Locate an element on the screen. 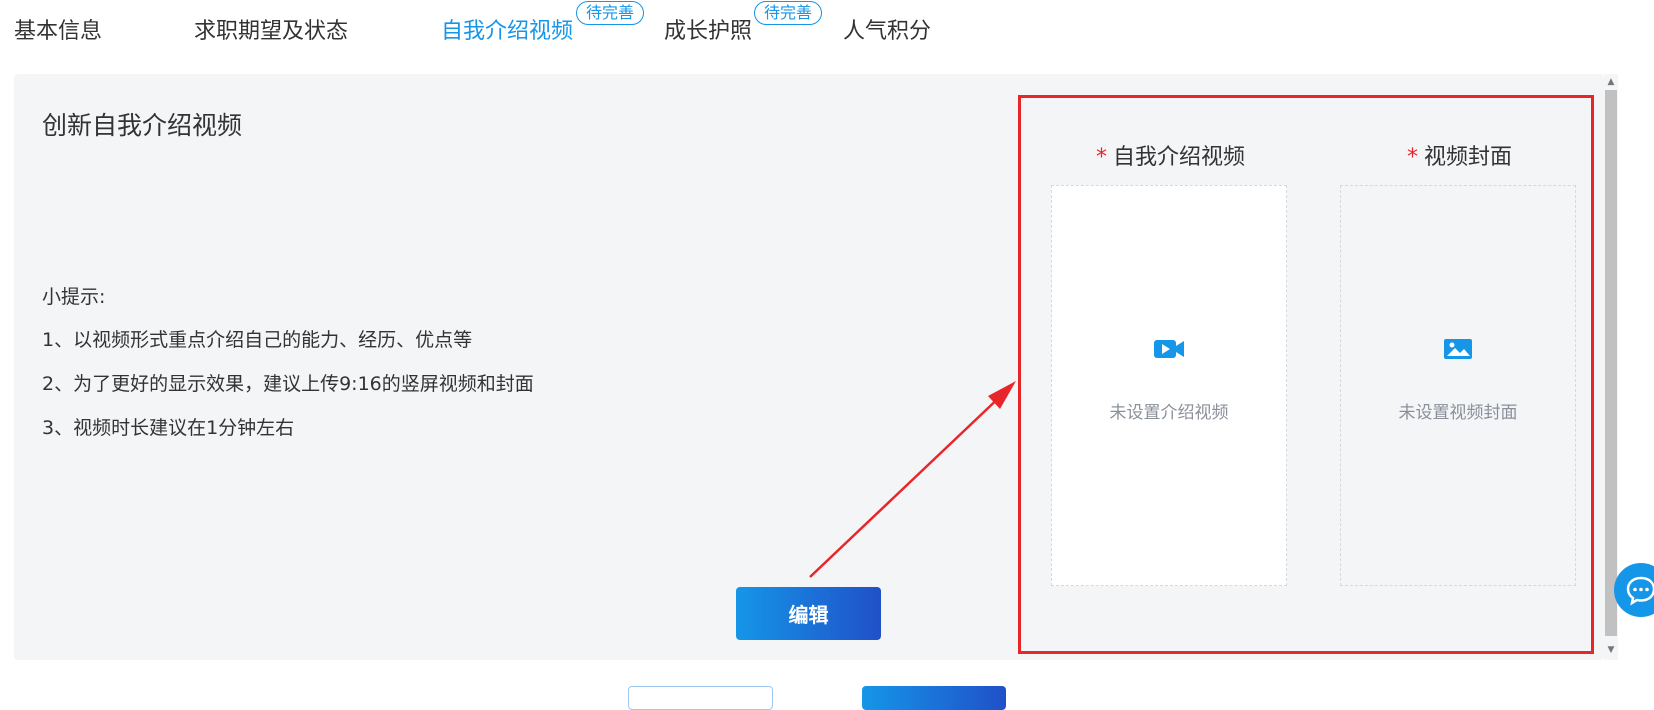  bottom-primary-button is located at coordinates (934, 698).